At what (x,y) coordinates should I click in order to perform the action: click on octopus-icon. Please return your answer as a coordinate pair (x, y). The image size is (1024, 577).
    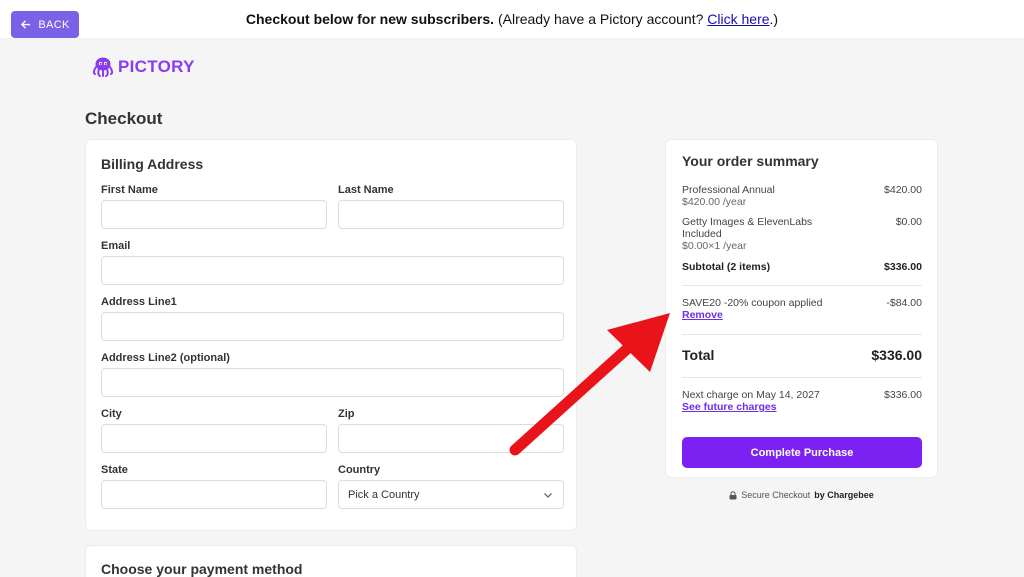
    Looking at the image, I should click on (103, 67).